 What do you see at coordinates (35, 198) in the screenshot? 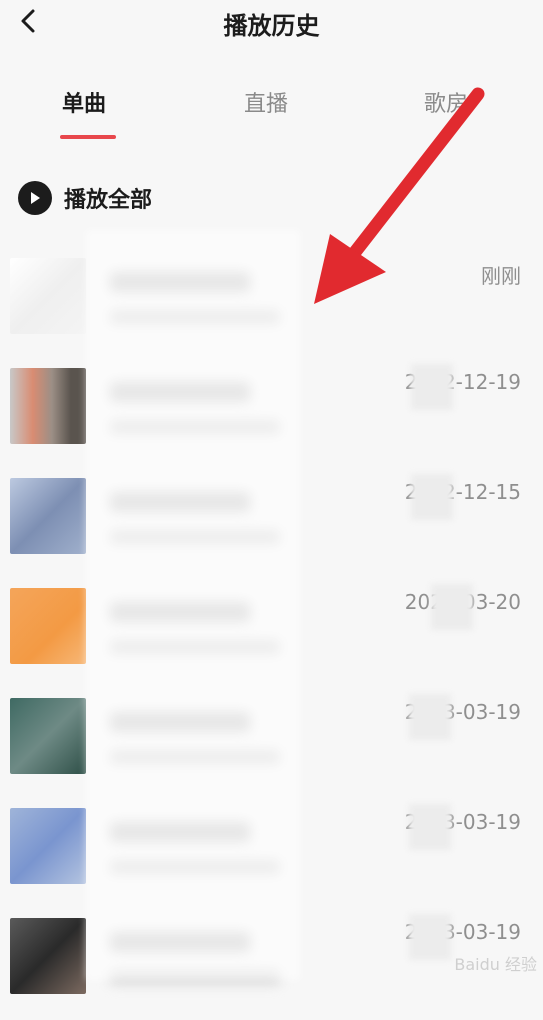
I see `play-circle-icon` at bounding box center [35, 198].